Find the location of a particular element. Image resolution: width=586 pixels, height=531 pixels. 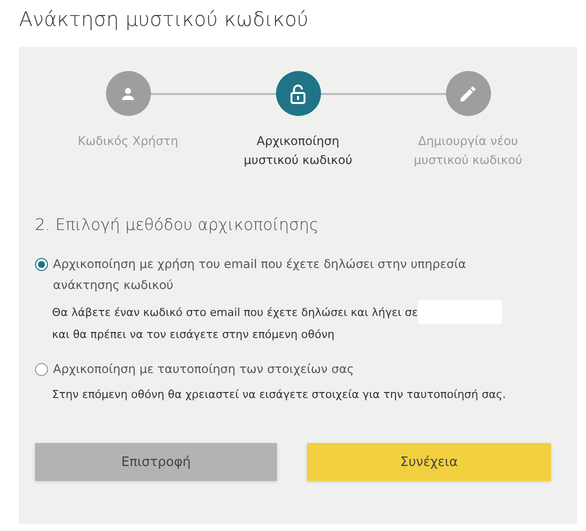

option-detail: Θα λάβετε έναν κωδικό στο email που έχετε δηλώσει και λήγει σε is located at coordinates (235, 312).